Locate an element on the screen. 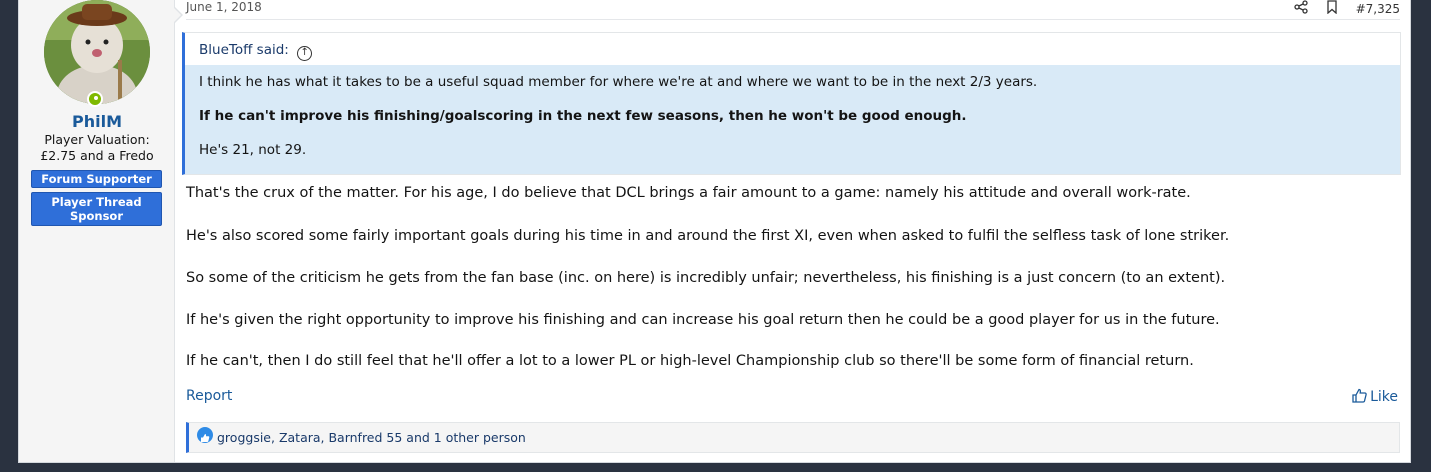 This screenshot has height=472, width=1431. arrow-up-circle-icon: ↑ is located at coordinates (305, 53).